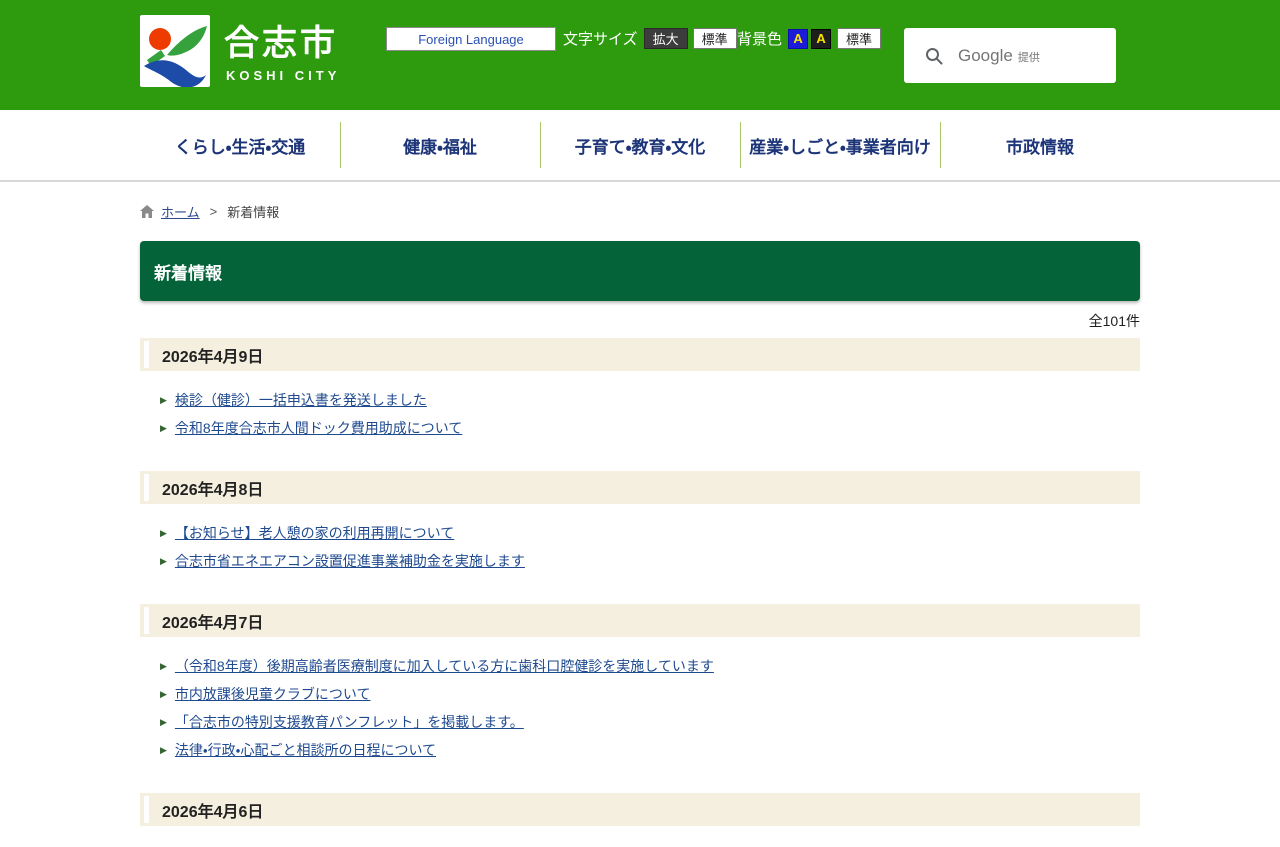 The width and height of the screenshot is (1280, 847). I want to click on background-color-controls: 背景色 A A 標準, so click(809, 38).